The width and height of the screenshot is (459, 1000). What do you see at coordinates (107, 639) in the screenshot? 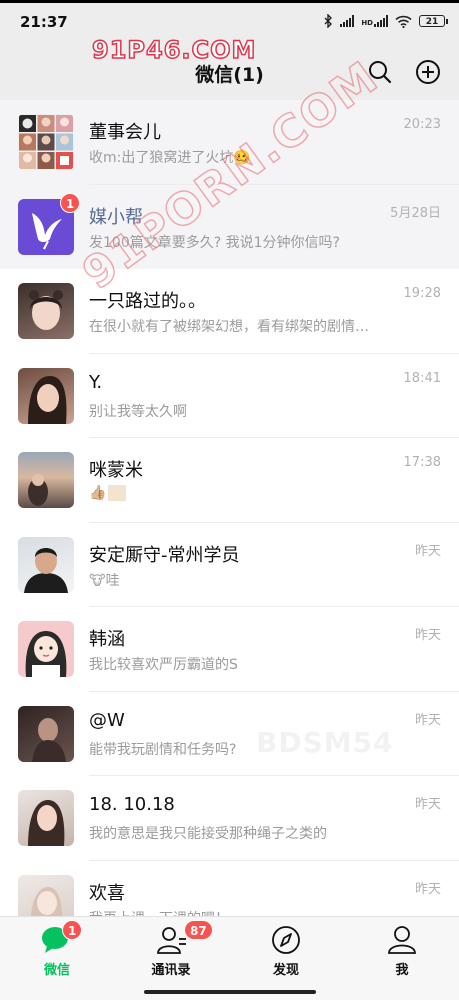
I see `chat-name: 韩涵` at bounding box center [107, 639].